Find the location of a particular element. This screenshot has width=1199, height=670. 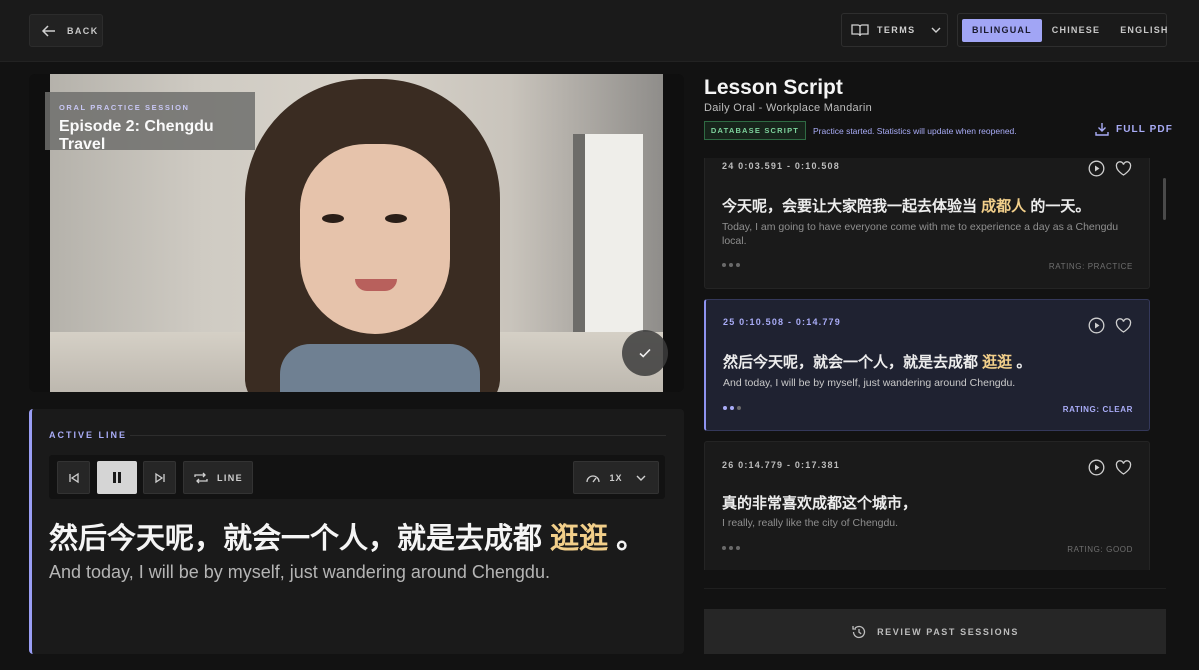

script-line-rating: RATING: CLEAR is located at coordinates (1097, 409).